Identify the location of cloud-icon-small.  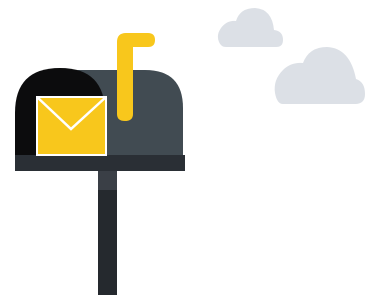
(250, 27).